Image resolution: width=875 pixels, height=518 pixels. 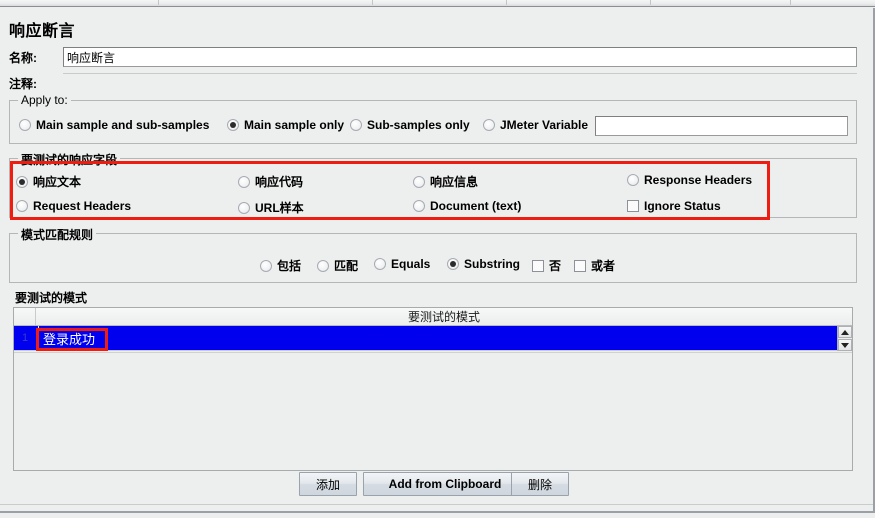 What do you see at coordinates (57, 182) in the screenshot?
I see `option-label: 响应文本` at bounding box center [57, 182].